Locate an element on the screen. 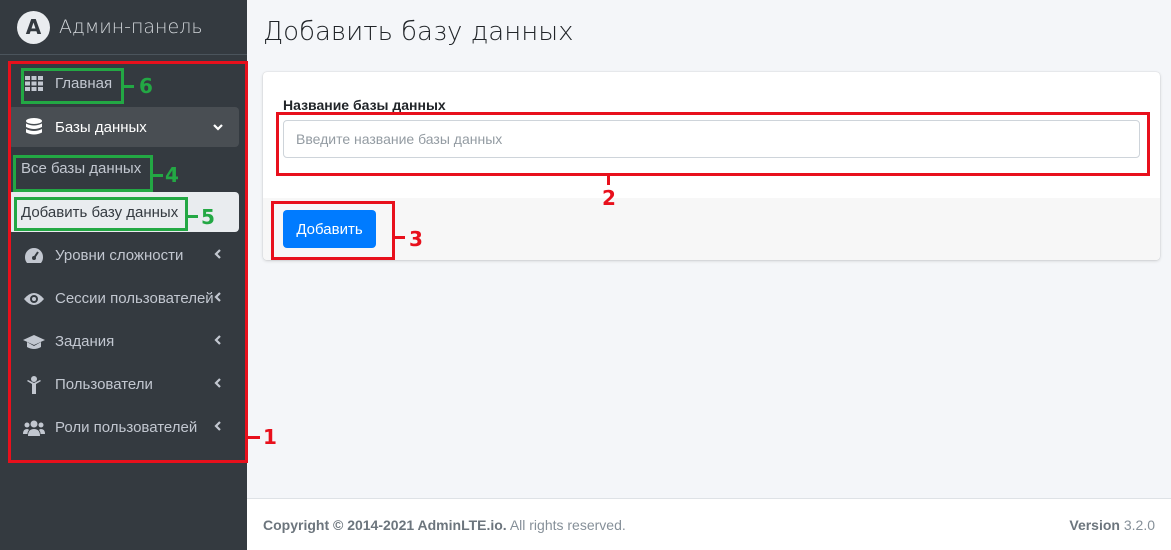  chevron-down-icon is located at coordinates (218, 128).